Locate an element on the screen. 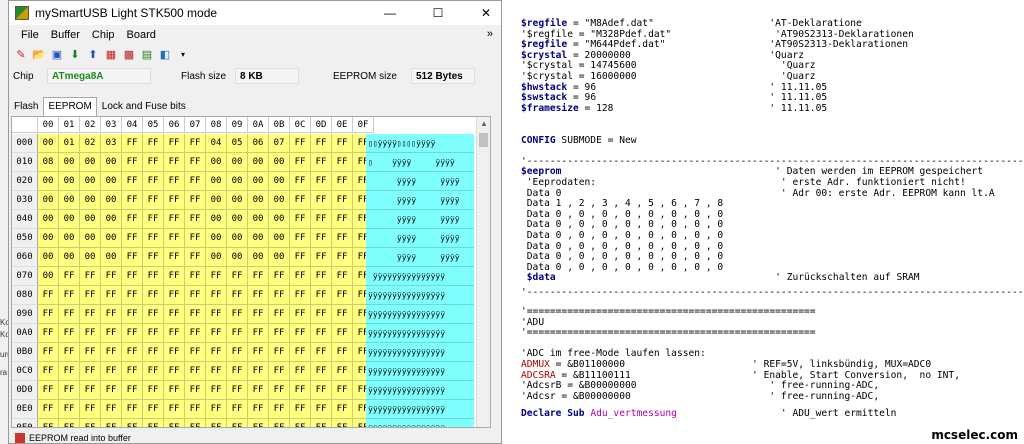  menu-board: Board is located at coordinates (141, 35).